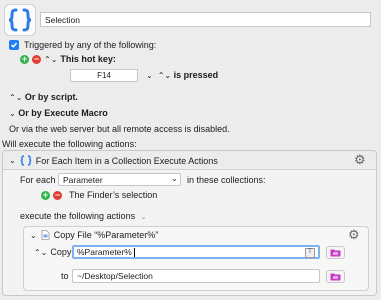  I want to click on hotkey-options-chevron-icon: ⌄, so click(149, 75).